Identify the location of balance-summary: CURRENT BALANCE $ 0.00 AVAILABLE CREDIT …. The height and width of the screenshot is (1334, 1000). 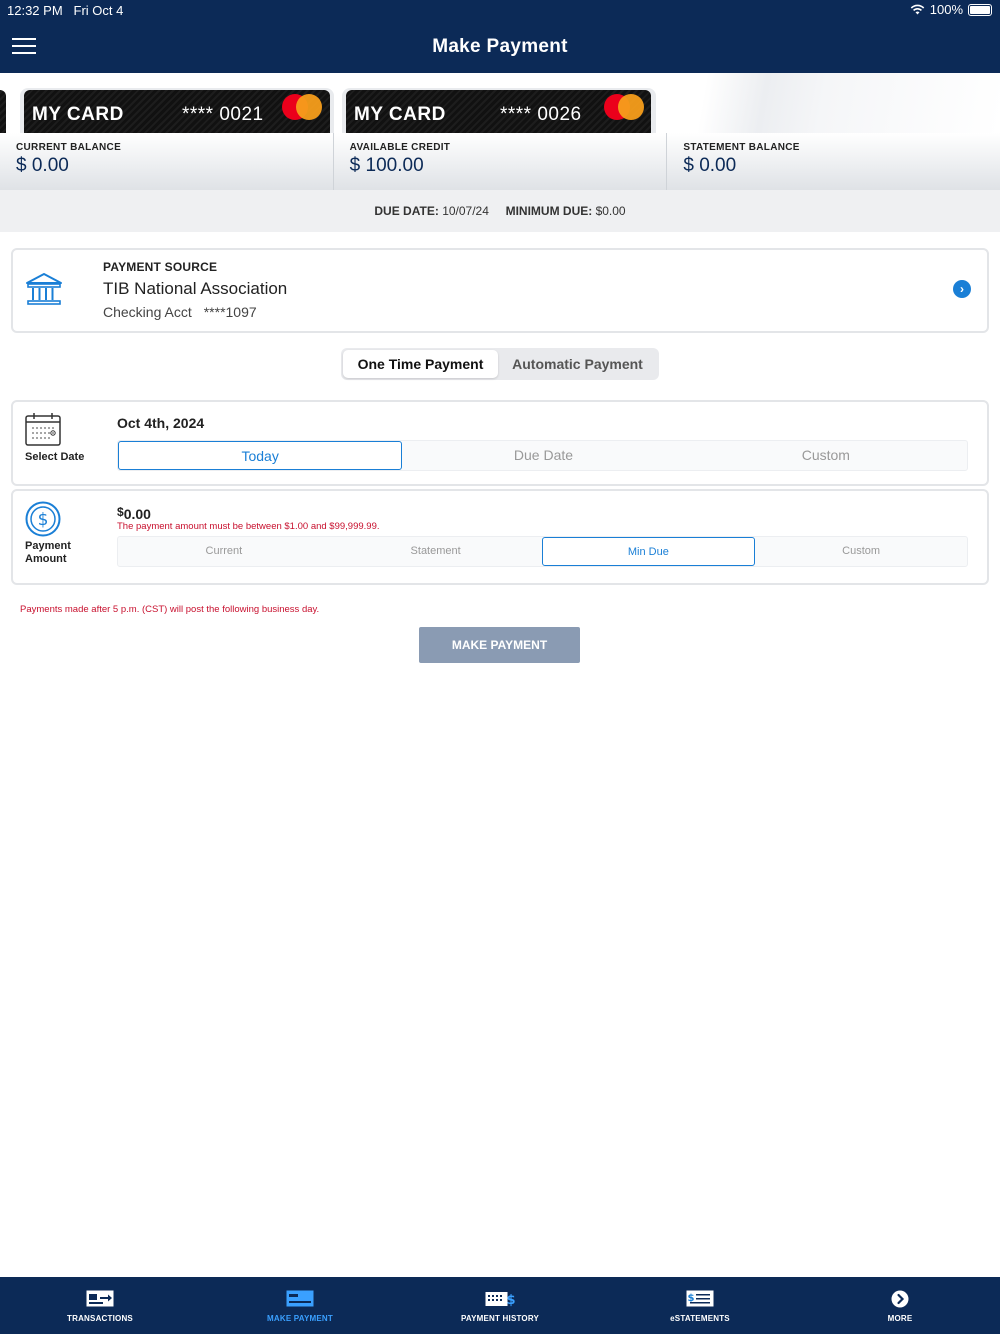
(500, 161).